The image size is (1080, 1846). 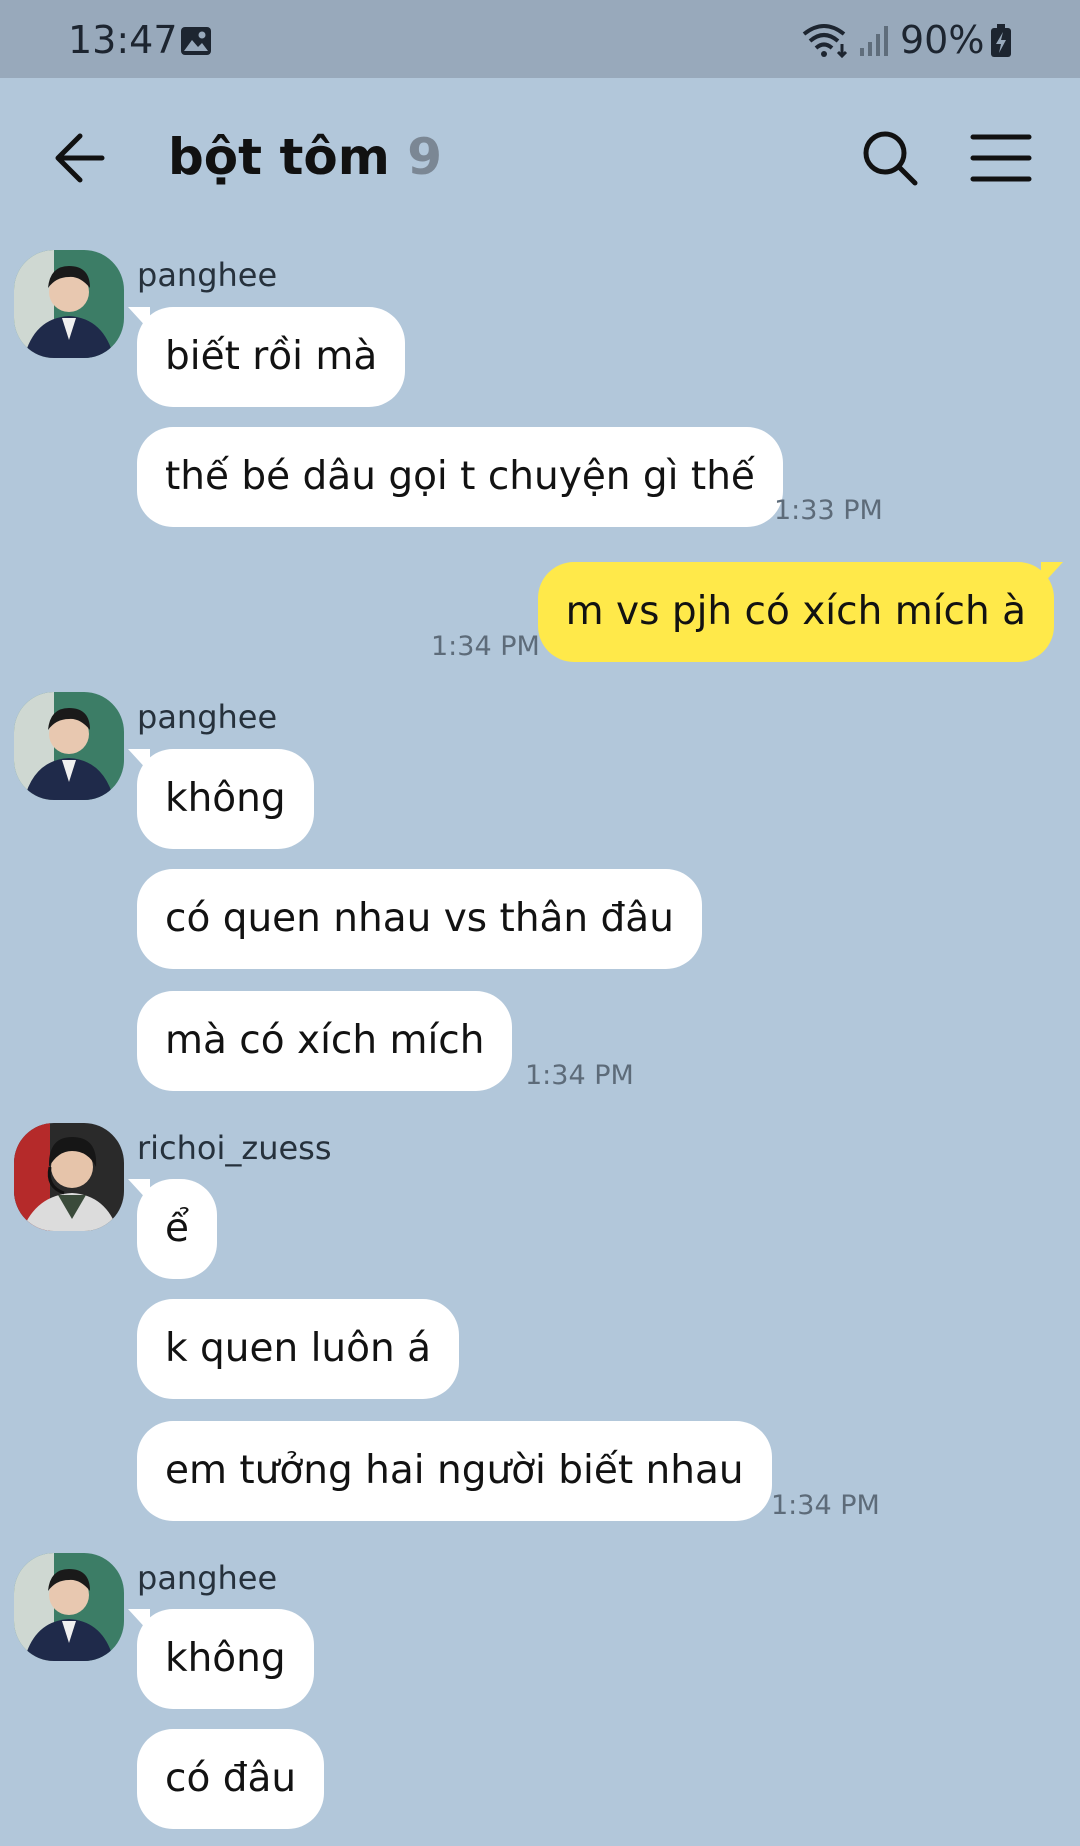 What do you see at coordinates (876, 42) in the screenshot?
I see `signal-icon` at bounding box center [876, 42].